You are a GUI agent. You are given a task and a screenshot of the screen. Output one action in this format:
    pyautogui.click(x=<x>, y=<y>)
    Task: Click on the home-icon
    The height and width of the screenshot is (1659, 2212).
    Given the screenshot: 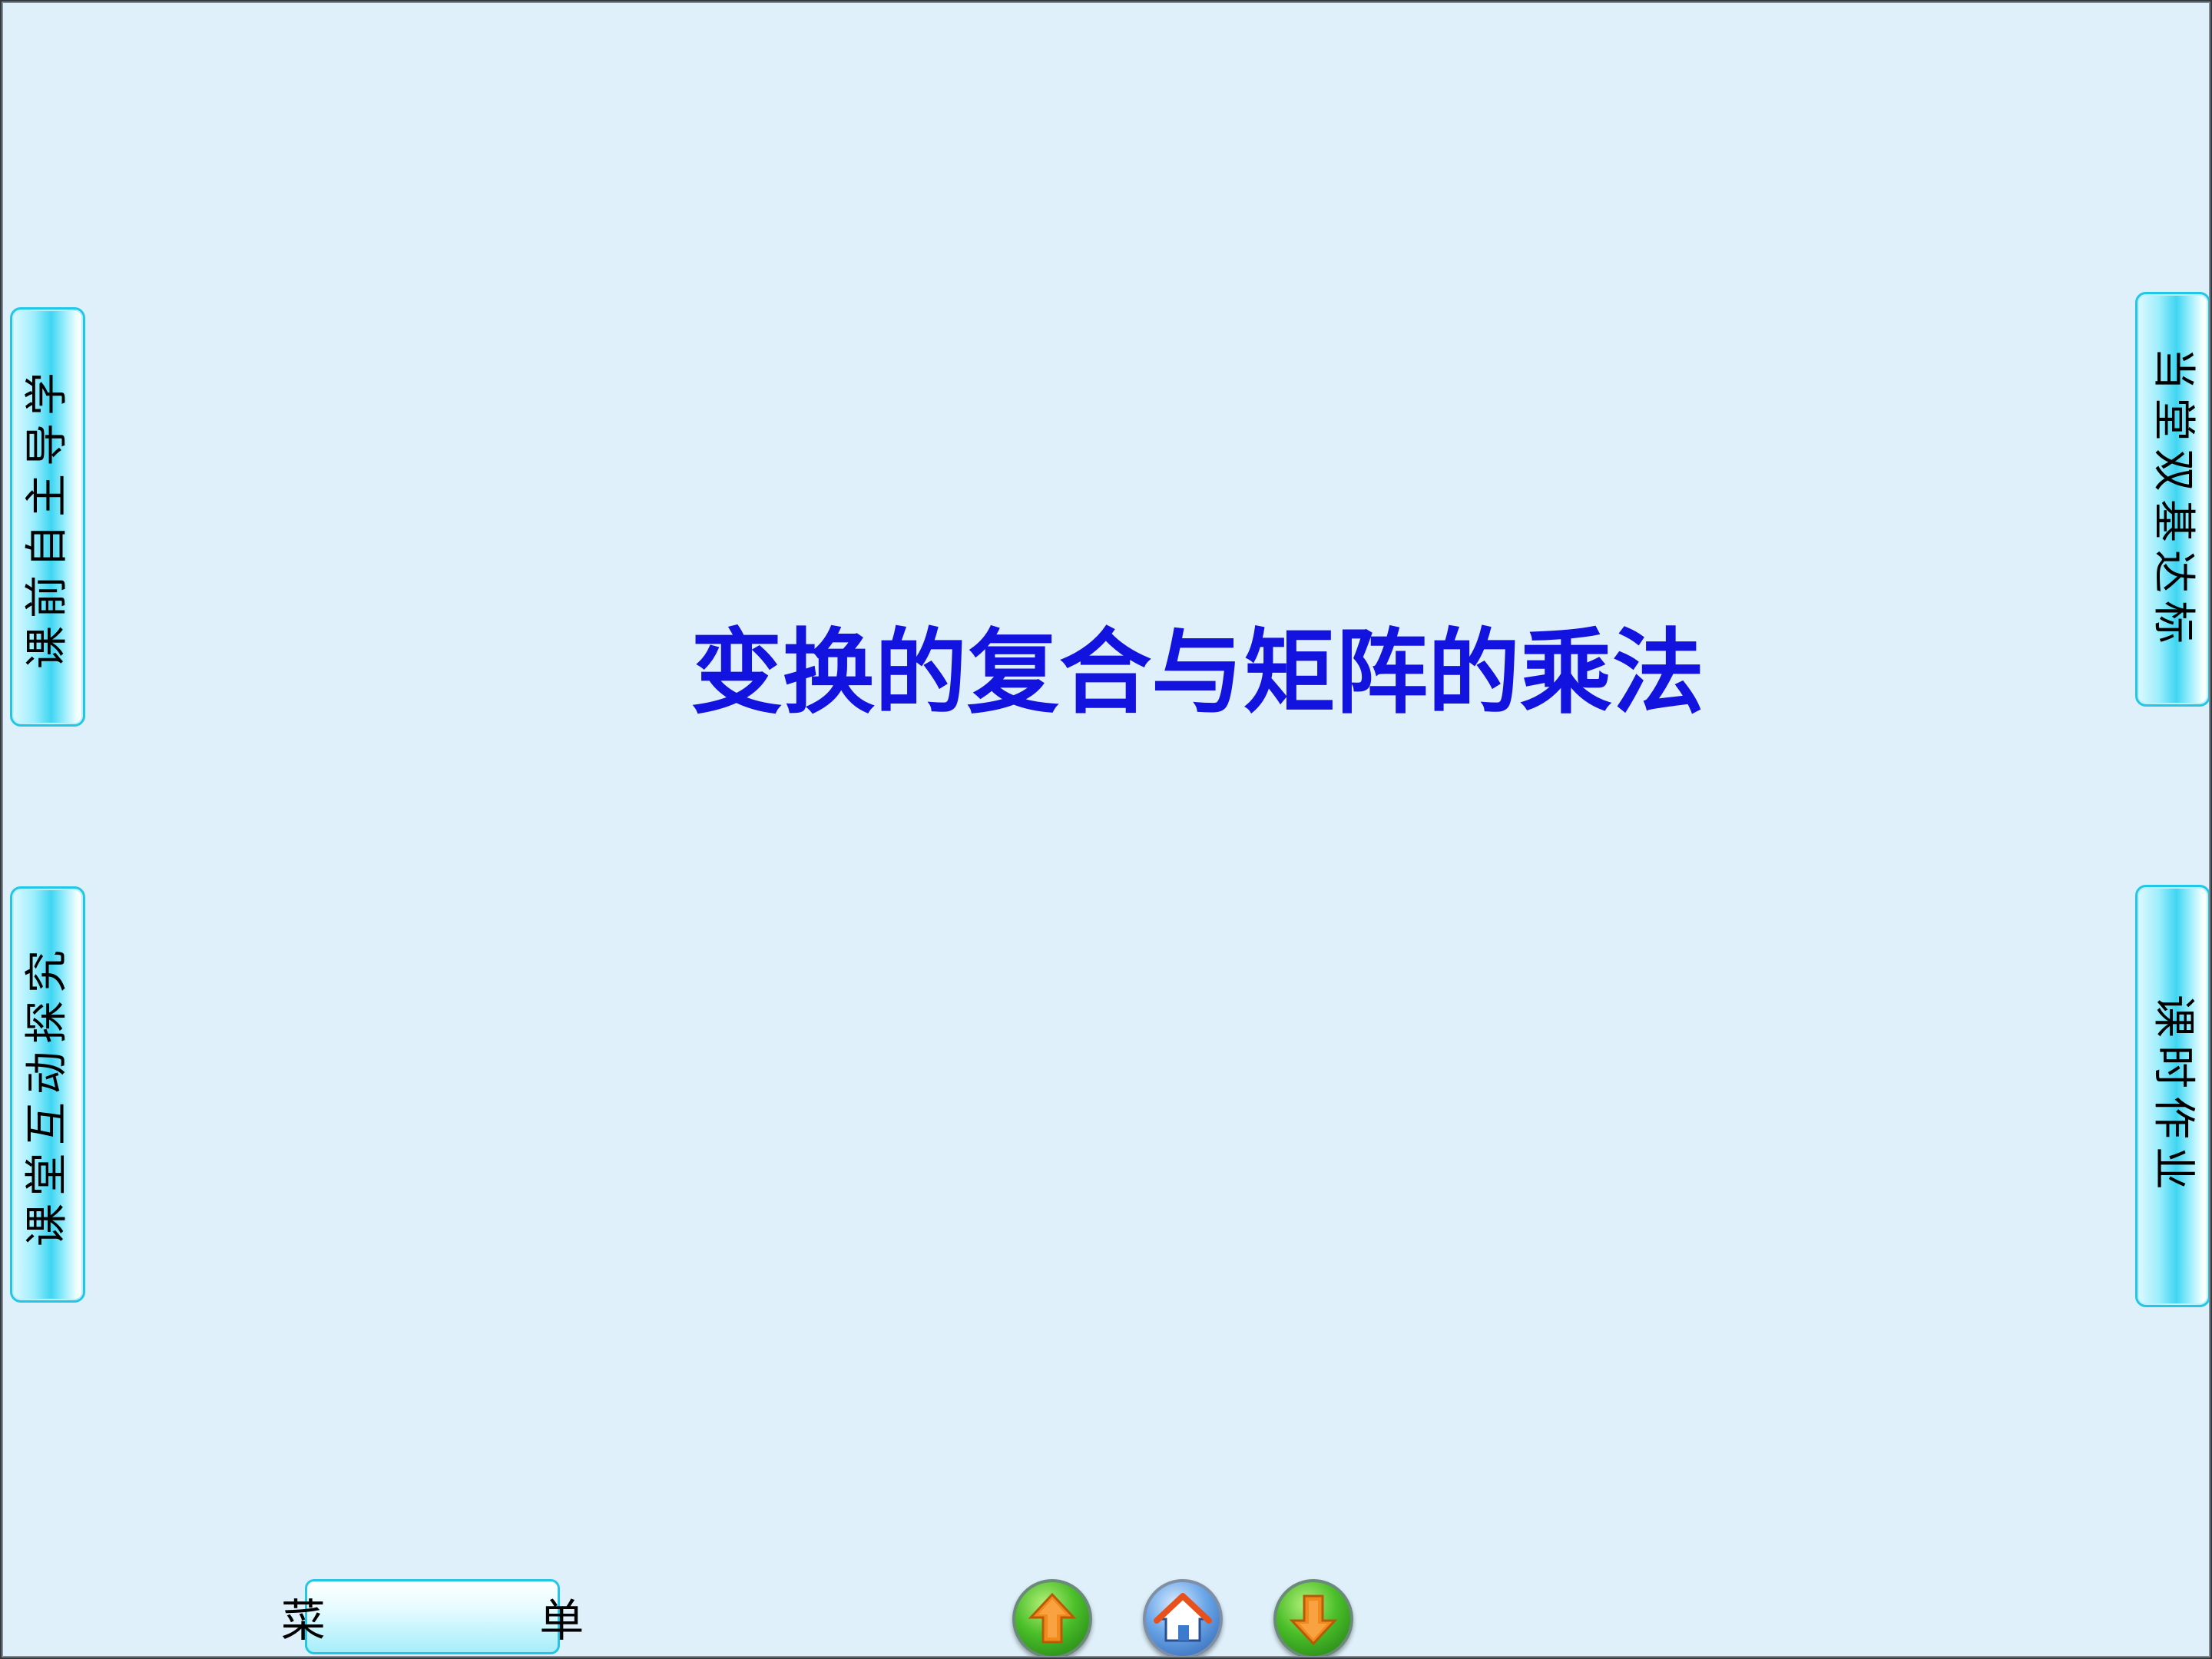 What is the action you would take?
    pyautogui.click(x=1183, y=1618)
    